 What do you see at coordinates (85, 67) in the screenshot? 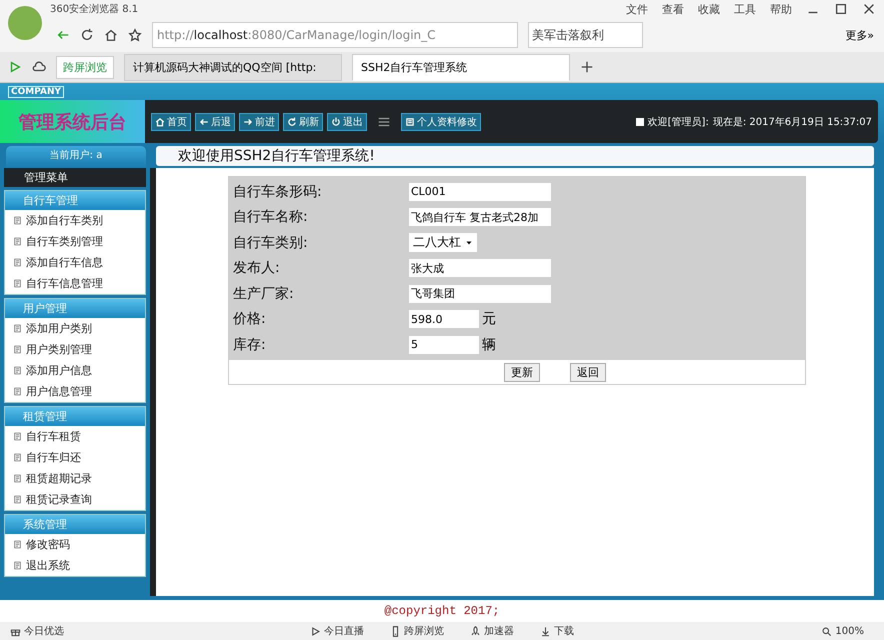
I see `cross-screen-button: 跨屏浏览` at bounding box center [85, 67].